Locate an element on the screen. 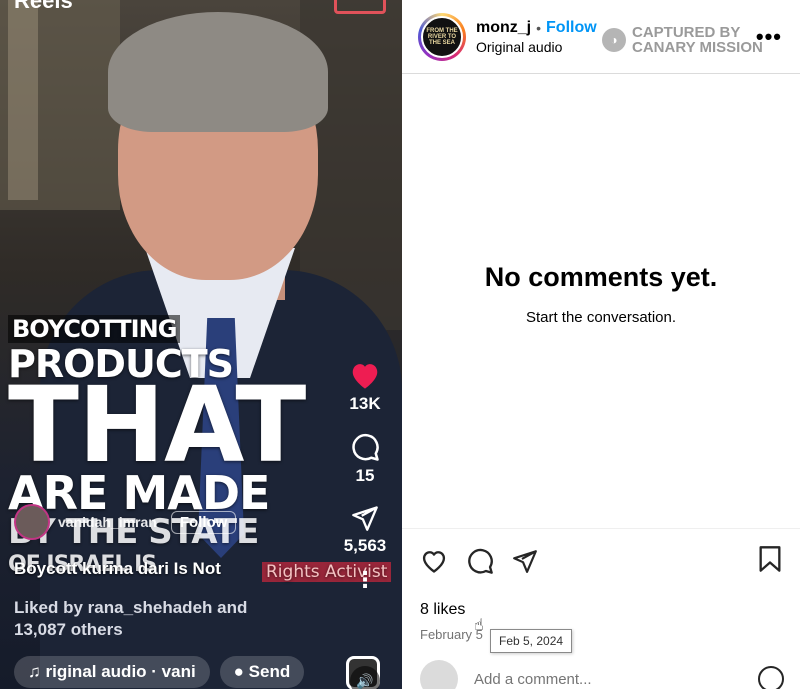 The width and height of the screenshot is (800, 689). bookmark-icon is located at coordinates (770, 559).